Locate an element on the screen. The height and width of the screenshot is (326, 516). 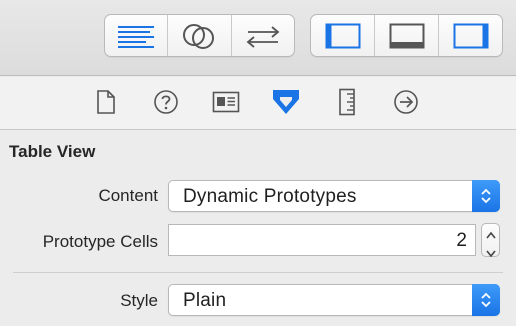
attributes-inspector-icon is located at coordinates (286, 104).